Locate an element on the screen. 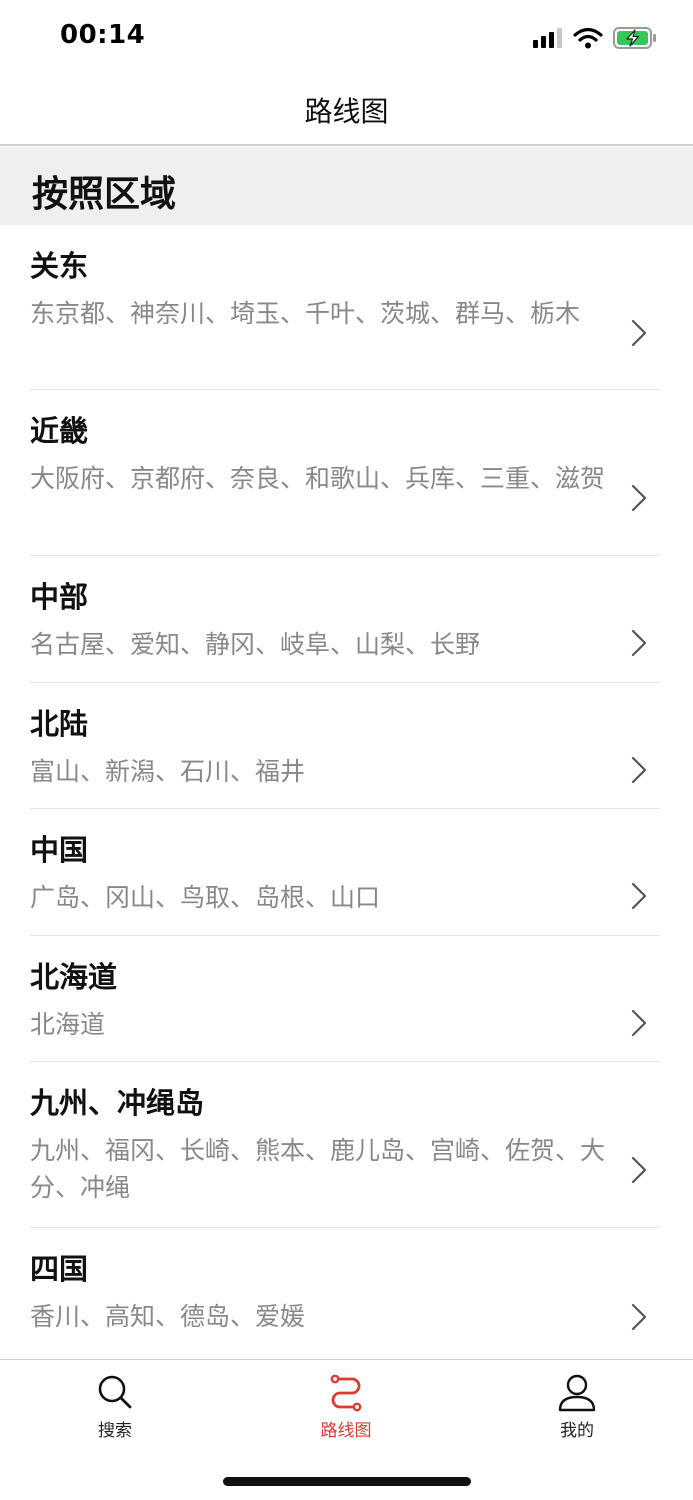  tab-label: 我的 is located at coordinates (577, 1431).